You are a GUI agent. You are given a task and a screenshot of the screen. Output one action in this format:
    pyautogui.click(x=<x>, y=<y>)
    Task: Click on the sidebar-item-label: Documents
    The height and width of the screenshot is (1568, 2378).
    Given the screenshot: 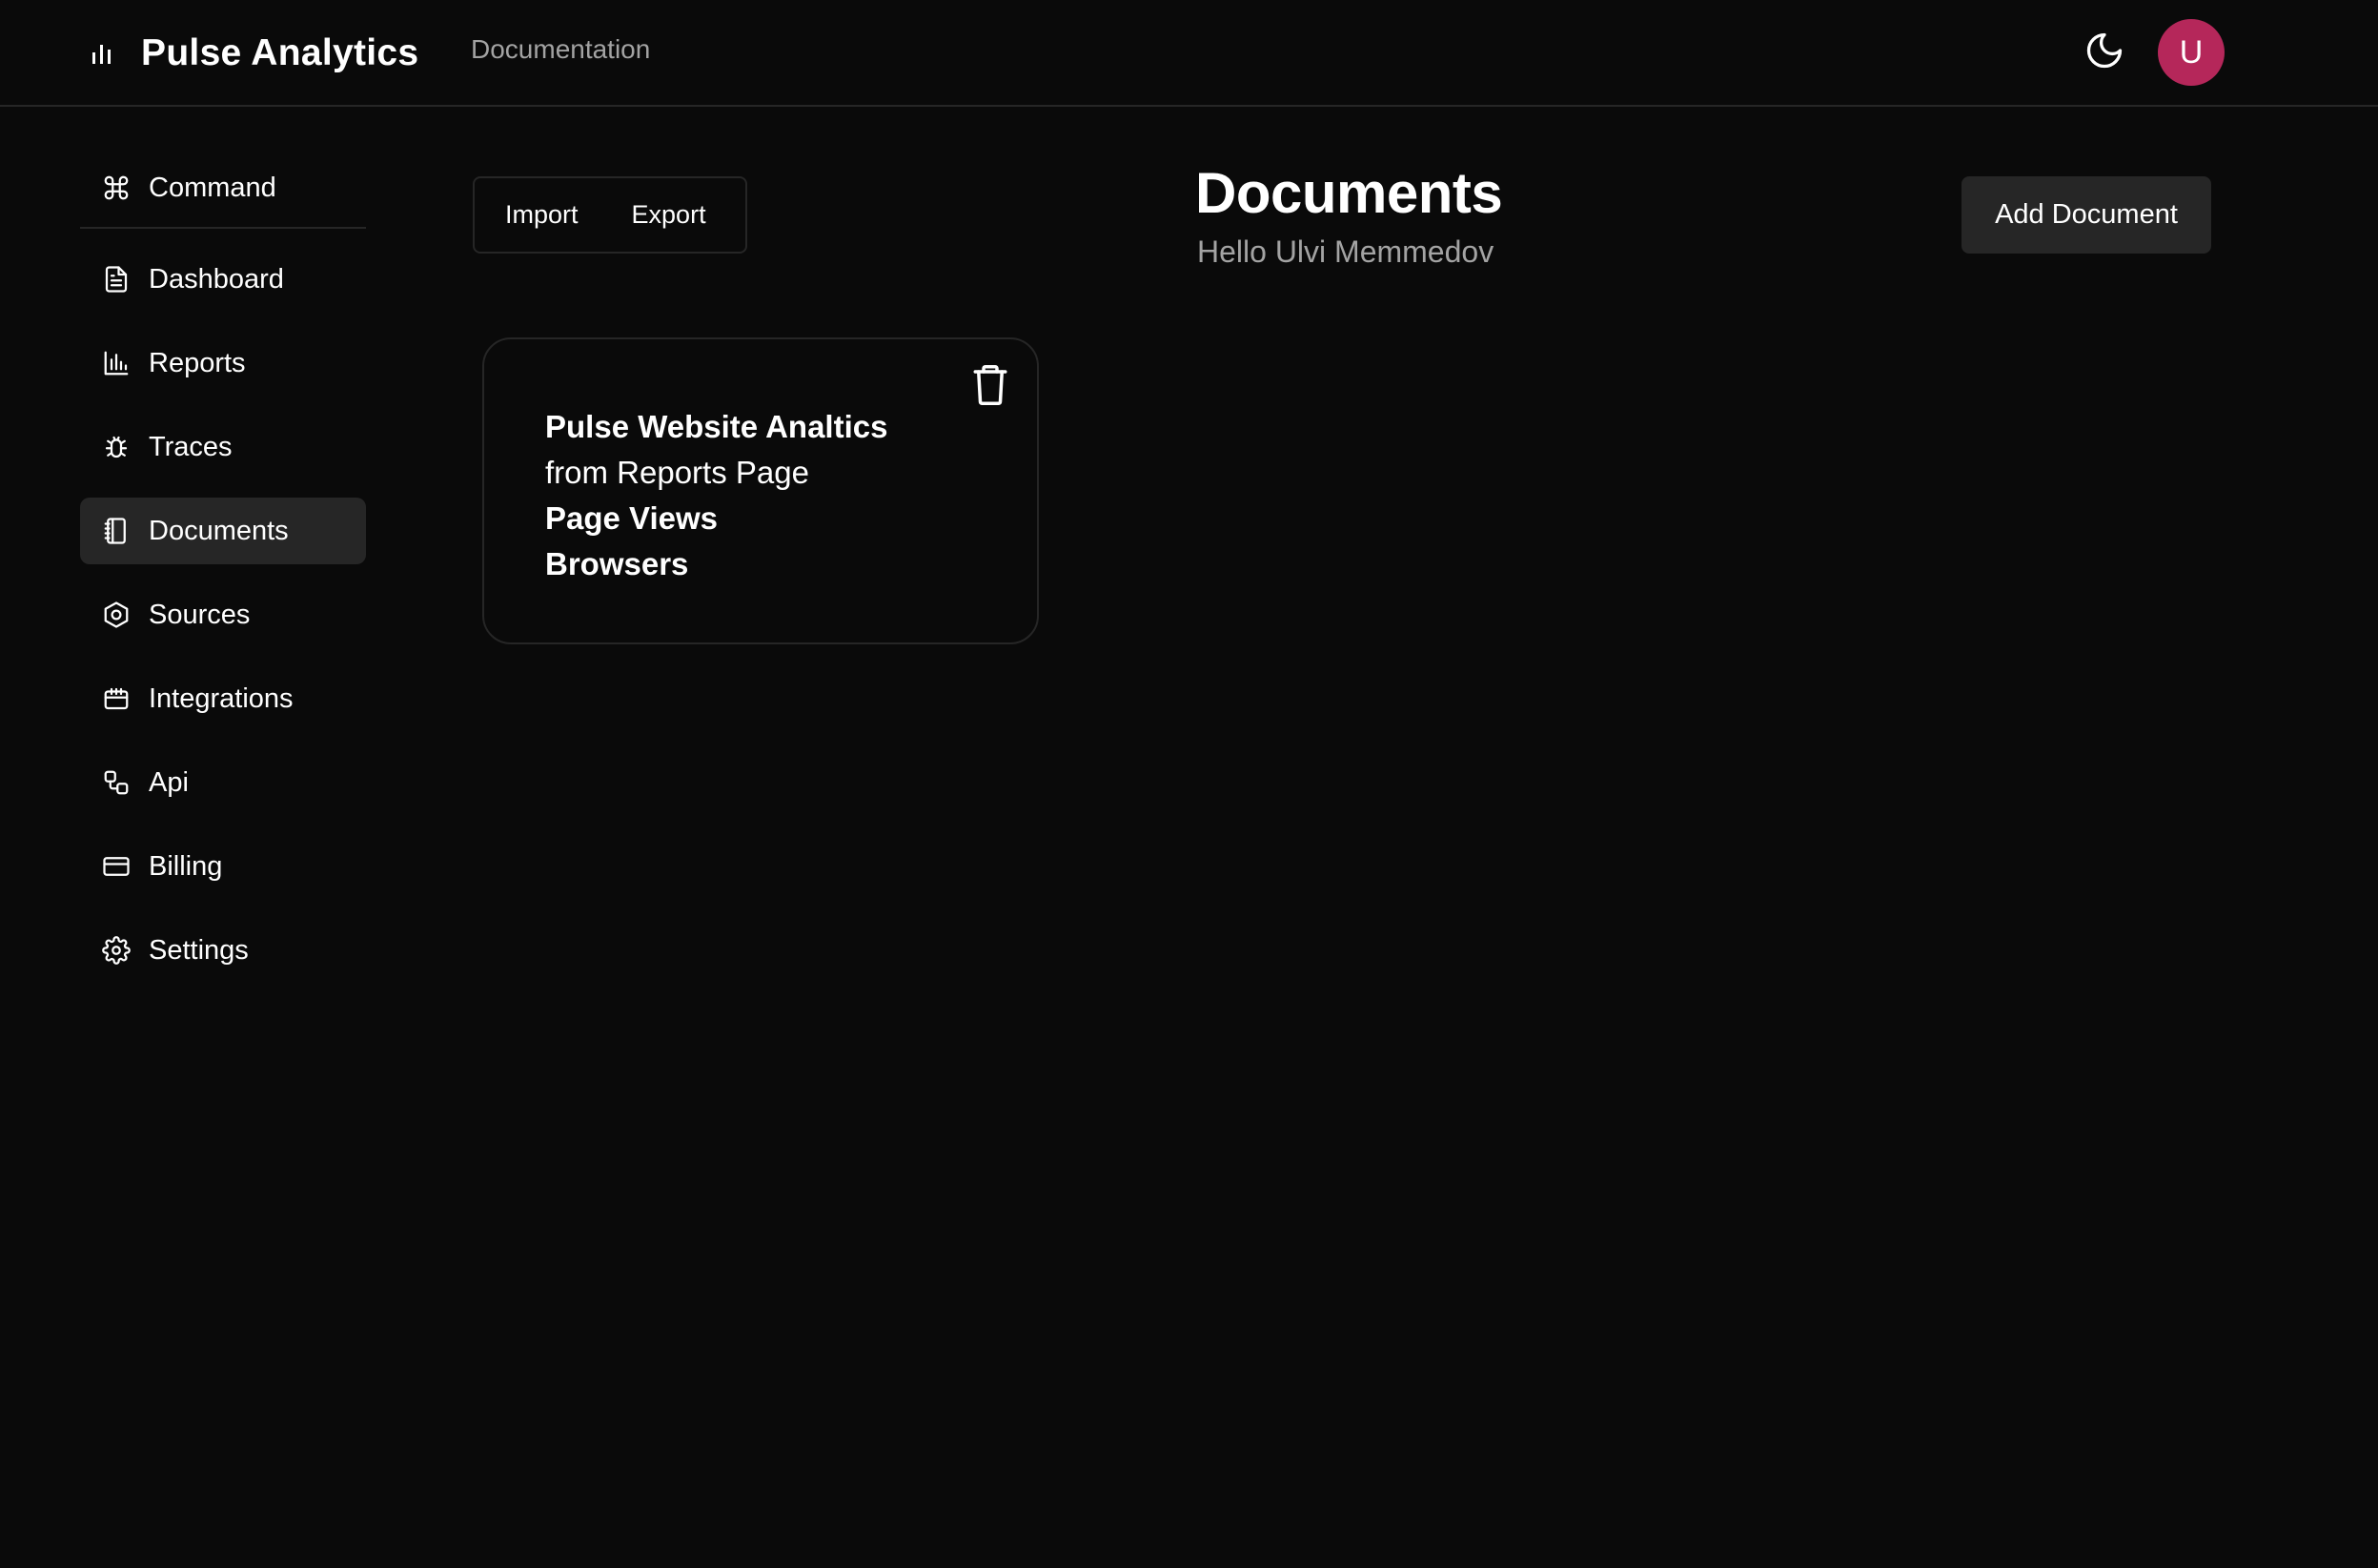 What is the action you would take?
    pyautogui.click(x=219, y=530)
    